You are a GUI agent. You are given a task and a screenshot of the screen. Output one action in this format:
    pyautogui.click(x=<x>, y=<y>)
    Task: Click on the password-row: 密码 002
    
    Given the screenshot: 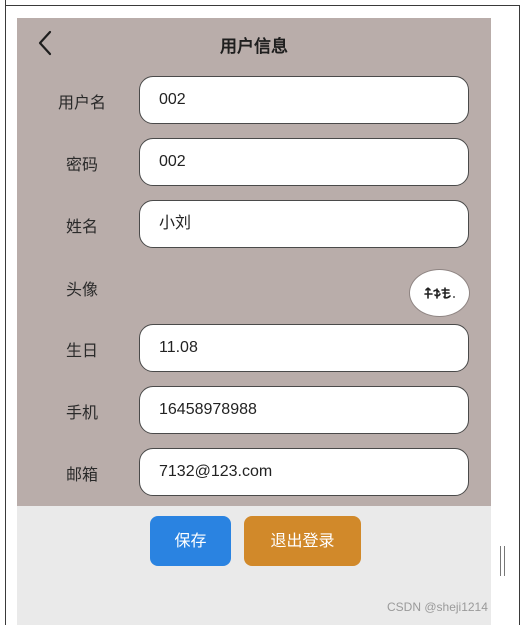 What is the action you would take?
    pyautogui.click(x=254, y=163)
    